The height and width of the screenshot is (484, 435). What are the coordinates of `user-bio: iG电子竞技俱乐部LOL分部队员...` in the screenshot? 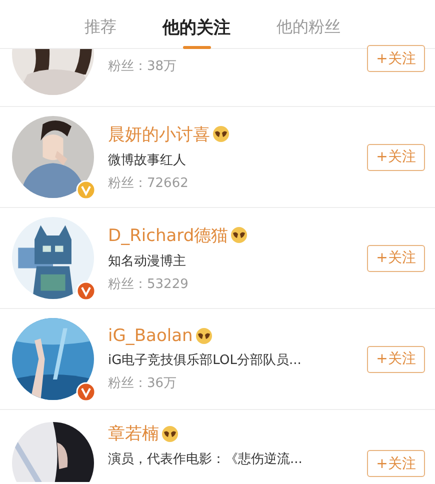 It's located at (205, 360).